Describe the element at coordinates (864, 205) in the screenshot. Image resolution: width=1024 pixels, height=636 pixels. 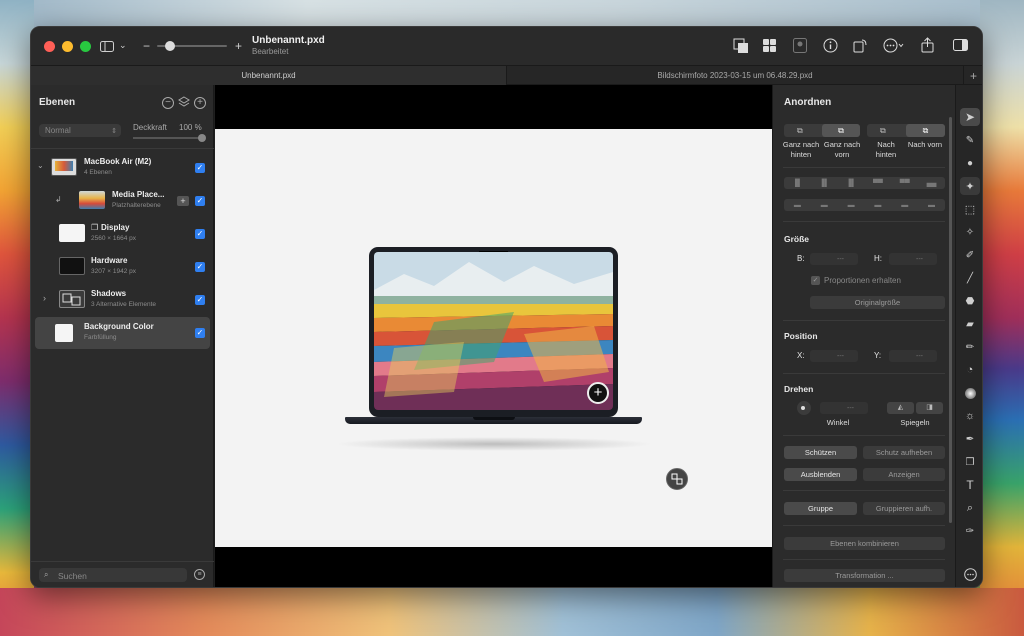
I see `distribute-group: ▬ ▬ ▬ ▬ ▬ ▬` at that location.